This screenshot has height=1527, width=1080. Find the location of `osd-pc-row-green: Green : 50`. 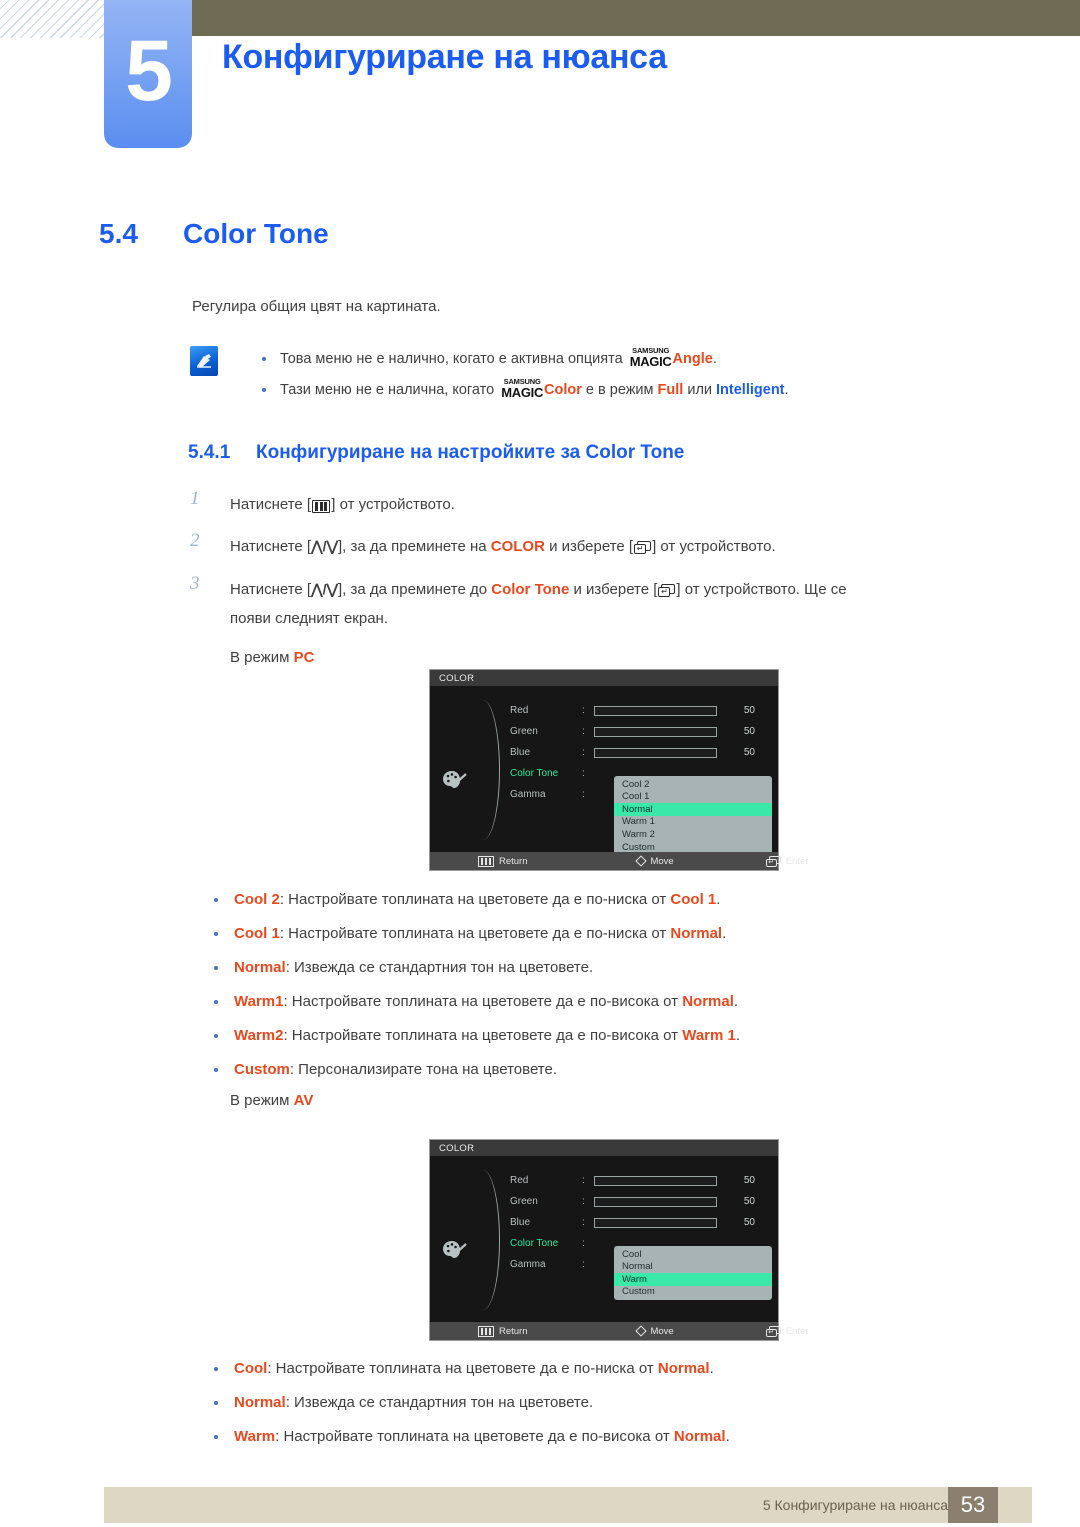

osd-pc-row-green: Green : 50 is located at coordinates (641, 731).